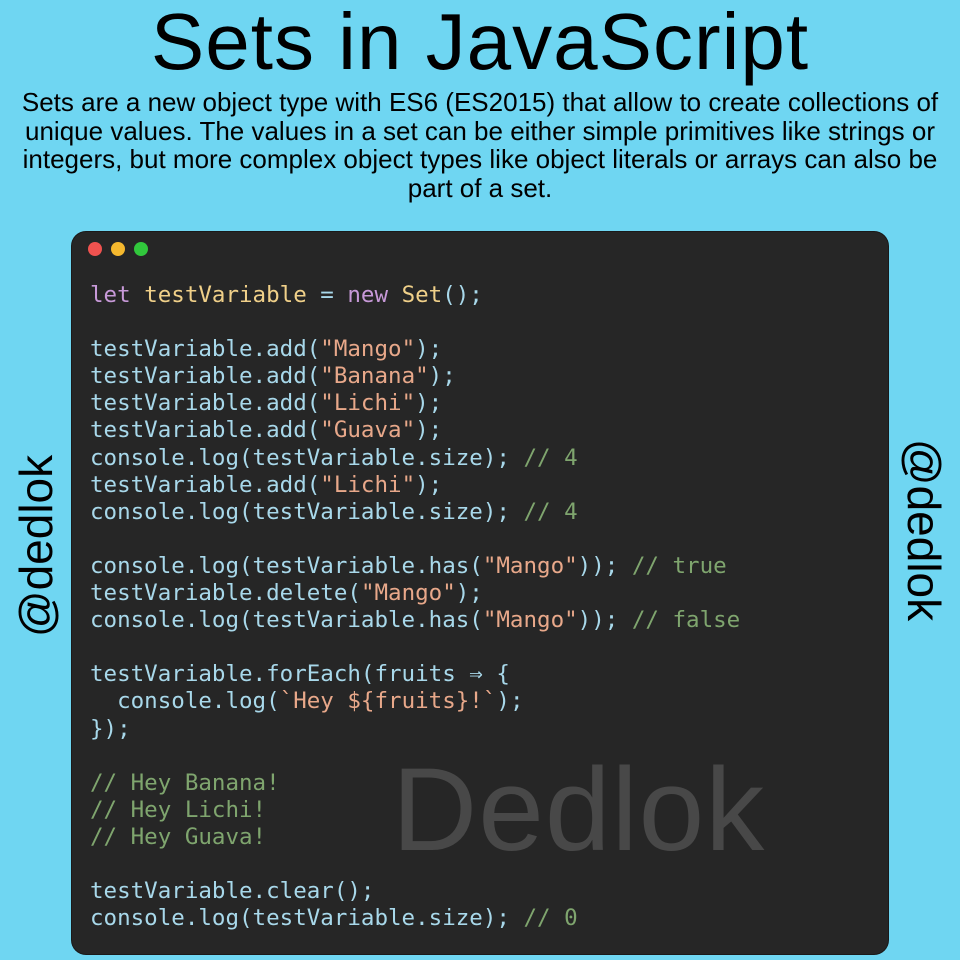 The width and height of the screenshot is (960, 960). Describe the element at coordinates (300, 674) in the screenshot. I see `code-token: testVariable.forEach(fruits ⇒ {` at that location.